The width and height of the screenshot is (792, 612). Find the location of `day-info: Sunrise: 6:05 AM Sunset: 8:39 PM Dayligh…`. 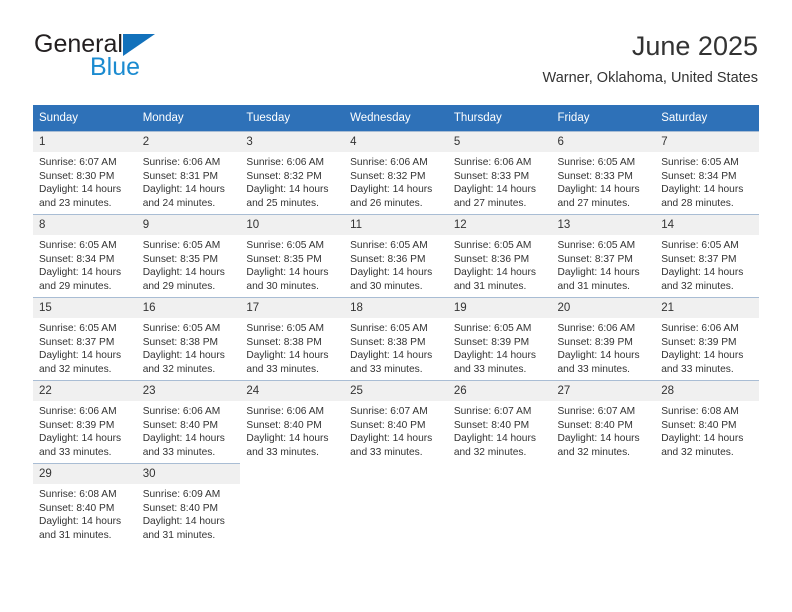

day-info: Sunrise: 6:05 AM Sunset: 8:39 PM Dayligh… is located at coordinates (500, 347).